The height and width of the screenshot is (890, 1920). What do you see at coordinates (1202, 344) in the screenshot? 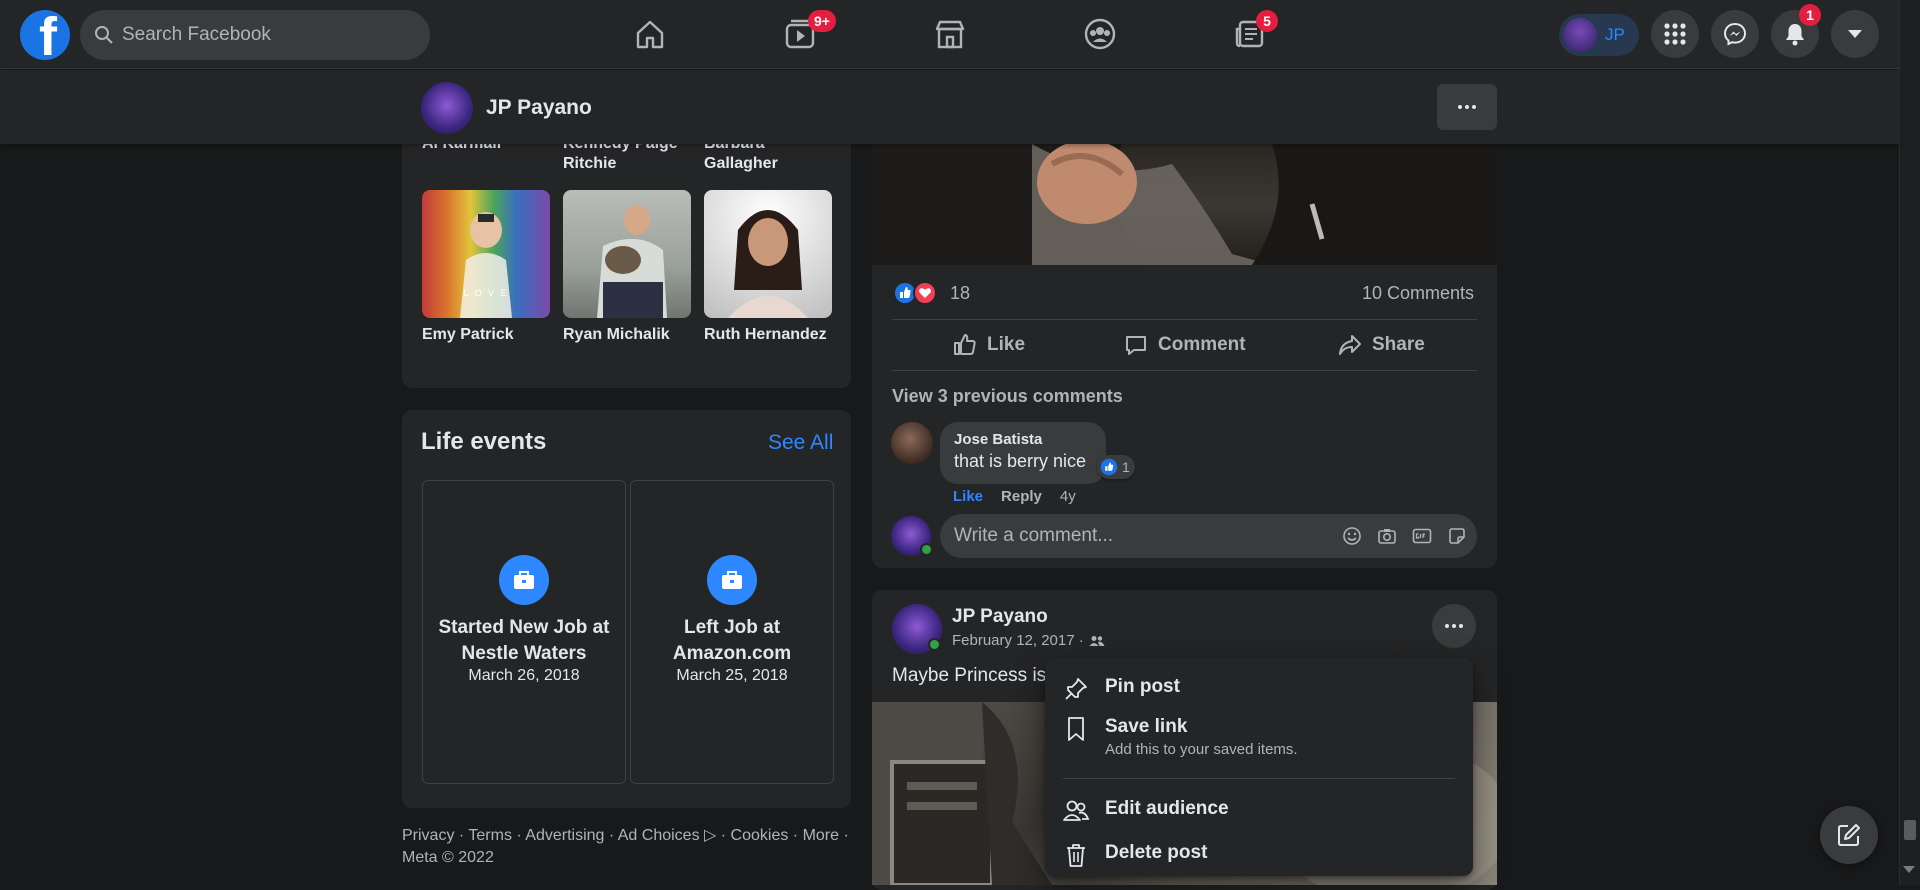
I see `comment-label: Comment` at bounding box center [1202, 344].